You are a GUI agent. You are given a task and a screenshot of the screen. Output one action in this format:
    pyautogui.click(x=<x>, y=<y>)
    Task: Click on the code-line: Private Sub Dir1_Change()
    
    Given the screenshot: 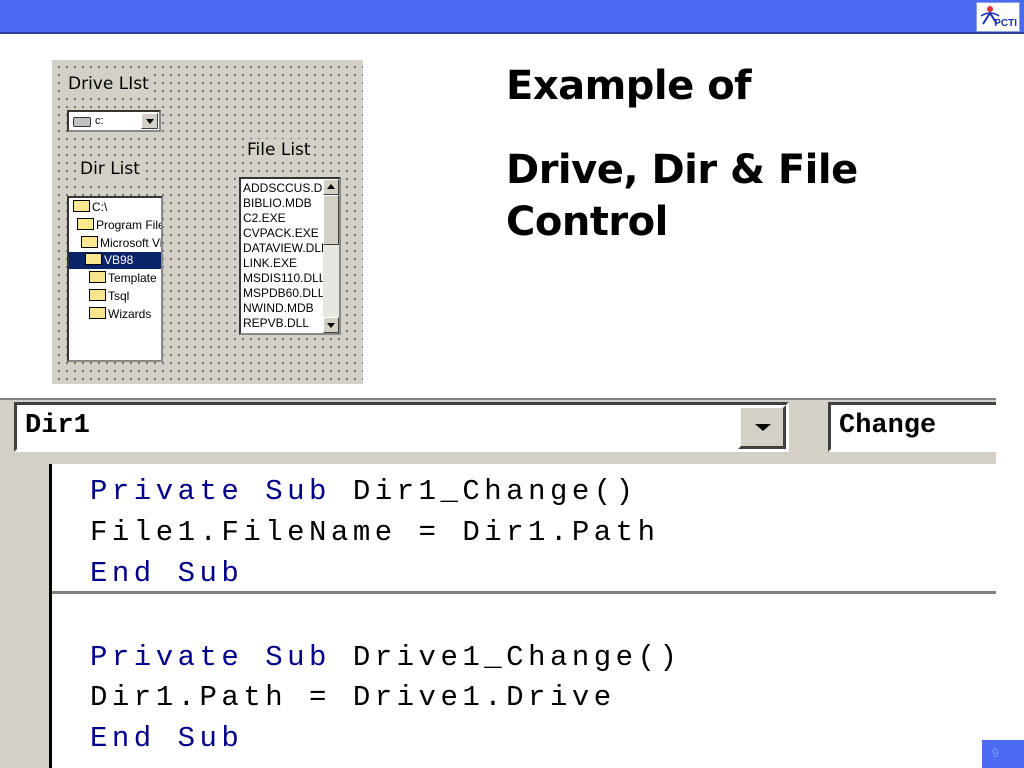 What is the action you would take?
    pyautogui.click(x=364, y=492)
    